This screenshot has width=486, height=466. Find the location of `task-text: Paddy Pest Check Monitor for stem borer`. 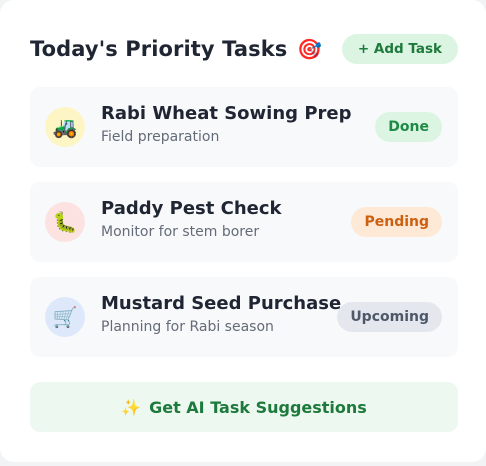

task-text: Paddy Pest Check Monitor for stem borer is located at coordinates (191, 219).